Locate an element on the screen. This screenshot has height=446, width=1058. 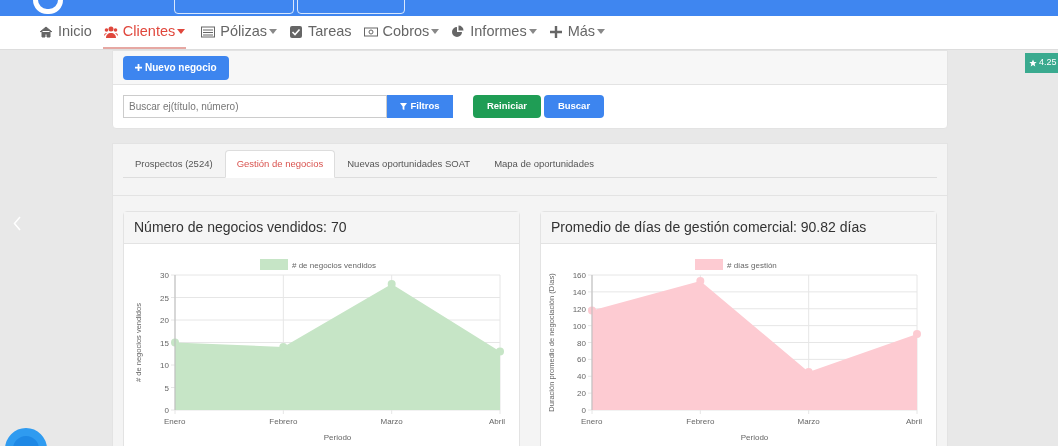
y-tick-label: 140 is located at coordinates (579, 292).